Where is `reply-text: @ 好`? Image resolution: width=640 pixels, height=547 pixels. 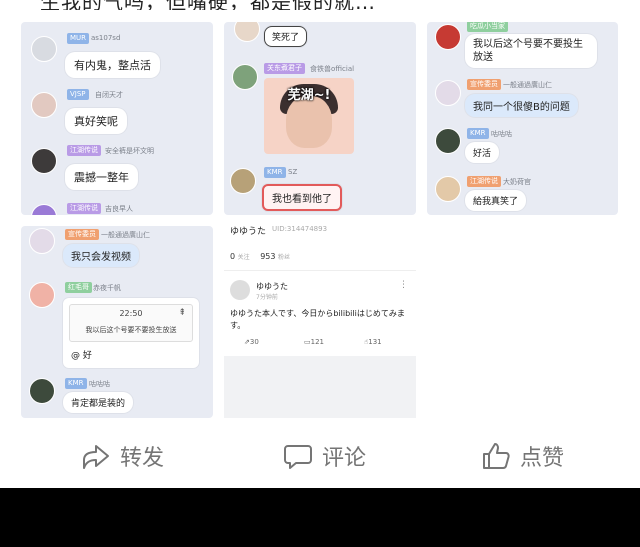 reply-text: @ 好 is located at coordinates (81, 356).